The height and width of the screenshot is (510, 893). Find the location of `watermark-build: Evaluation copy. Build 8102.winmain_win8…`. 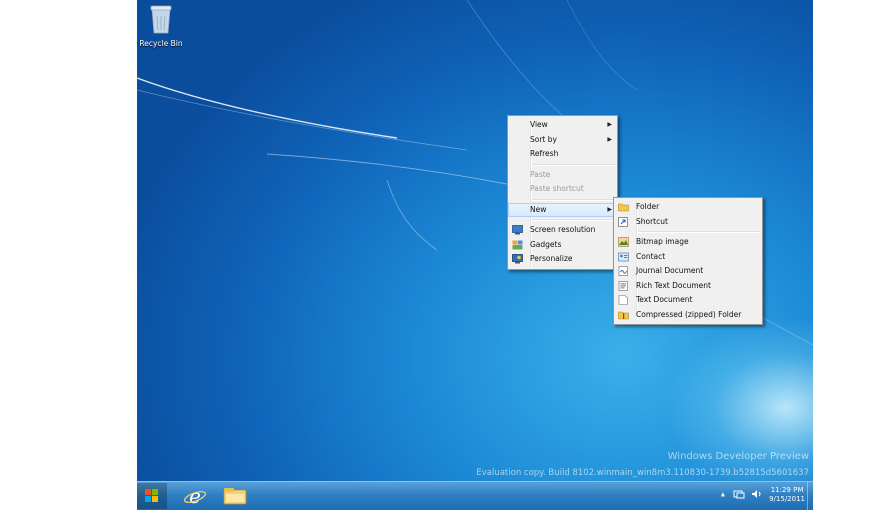

watermark-build: Evaluation copy. Build 8102.winmain_win8… is located at coordinates (642, 473).